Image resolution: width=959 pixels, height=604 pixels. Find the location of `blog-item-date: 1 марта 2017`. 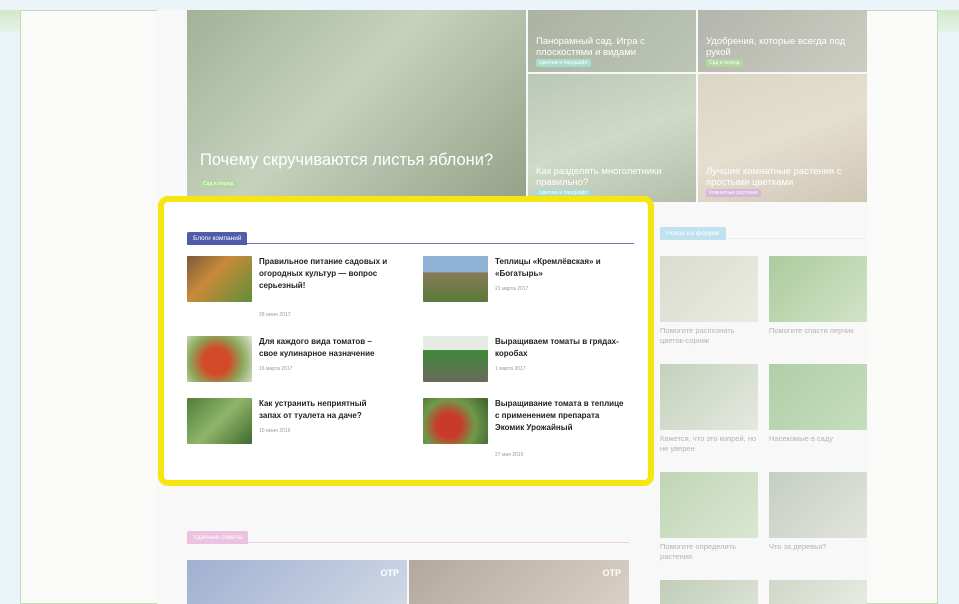

blog-item-date: 1 марта 2017 is located at coordinates (510, 369).